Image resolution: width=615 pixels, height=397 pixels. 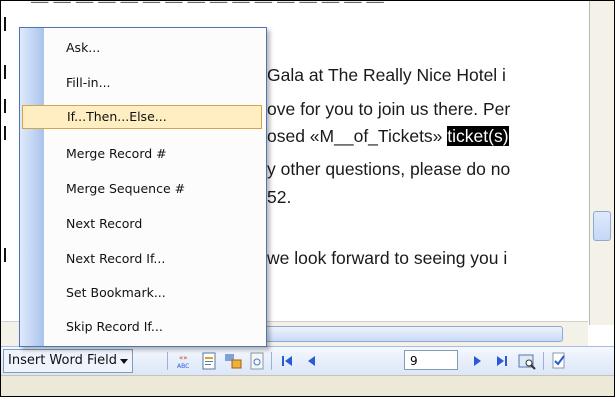 What do you see at coordinates (279, 197) in the screenshot?
I see `document-line: 52.` at bounding box center [279, 197].